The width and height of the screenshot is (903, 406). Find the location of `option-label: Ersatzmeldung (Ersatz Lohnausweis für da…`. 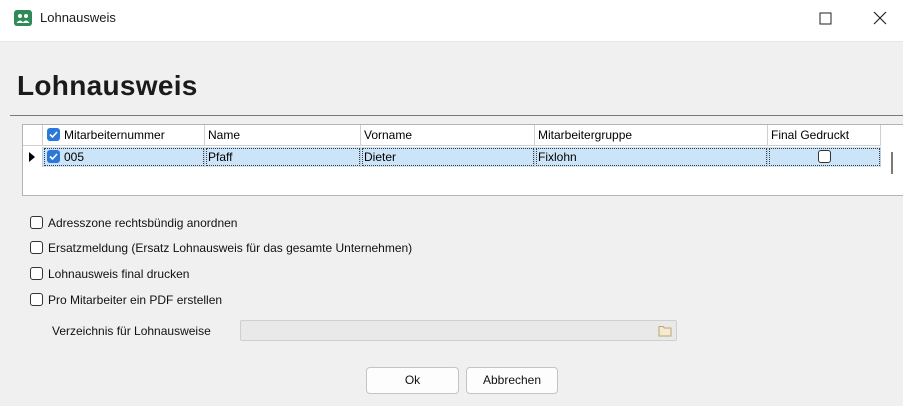

option-label: Ersatzmeldung (Ersatz Lohnausweis für da… is located at coordinates (230, 248).